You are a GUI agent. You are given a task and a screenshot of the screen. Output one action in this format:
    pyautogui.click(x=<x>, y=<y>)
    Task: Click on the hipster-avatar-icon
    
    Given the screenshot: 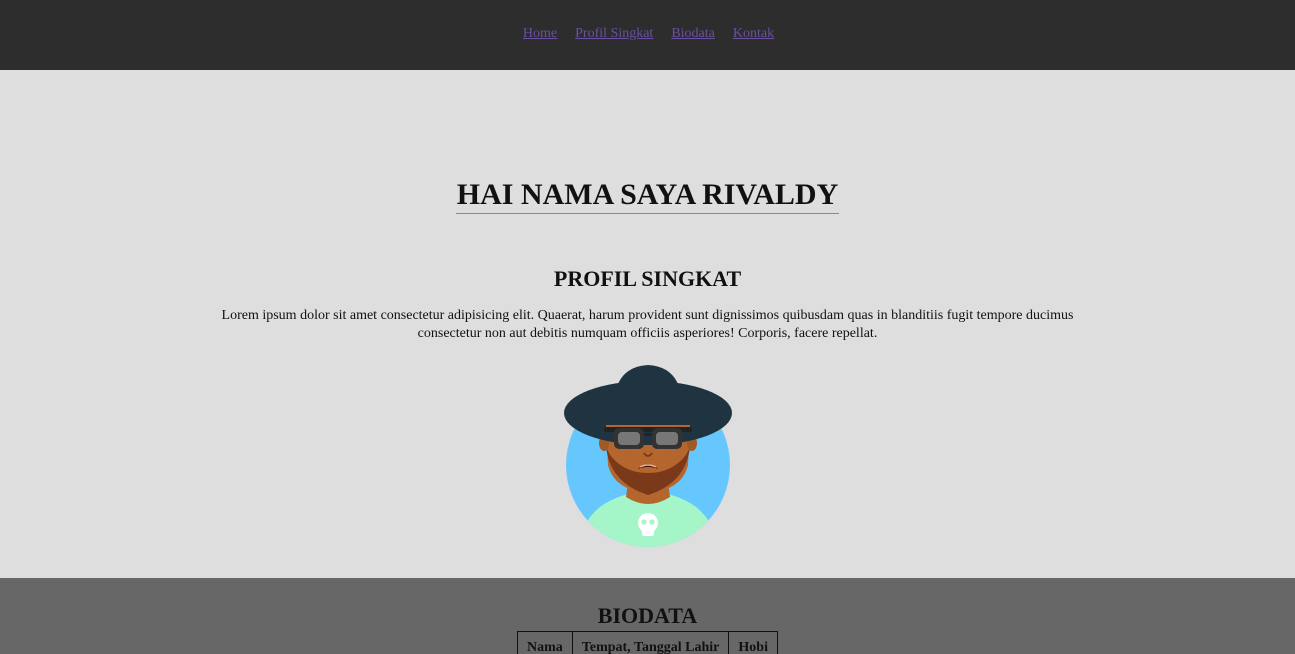 What is the action you would take?
    pyautogui.click(x=648, y=456)
    